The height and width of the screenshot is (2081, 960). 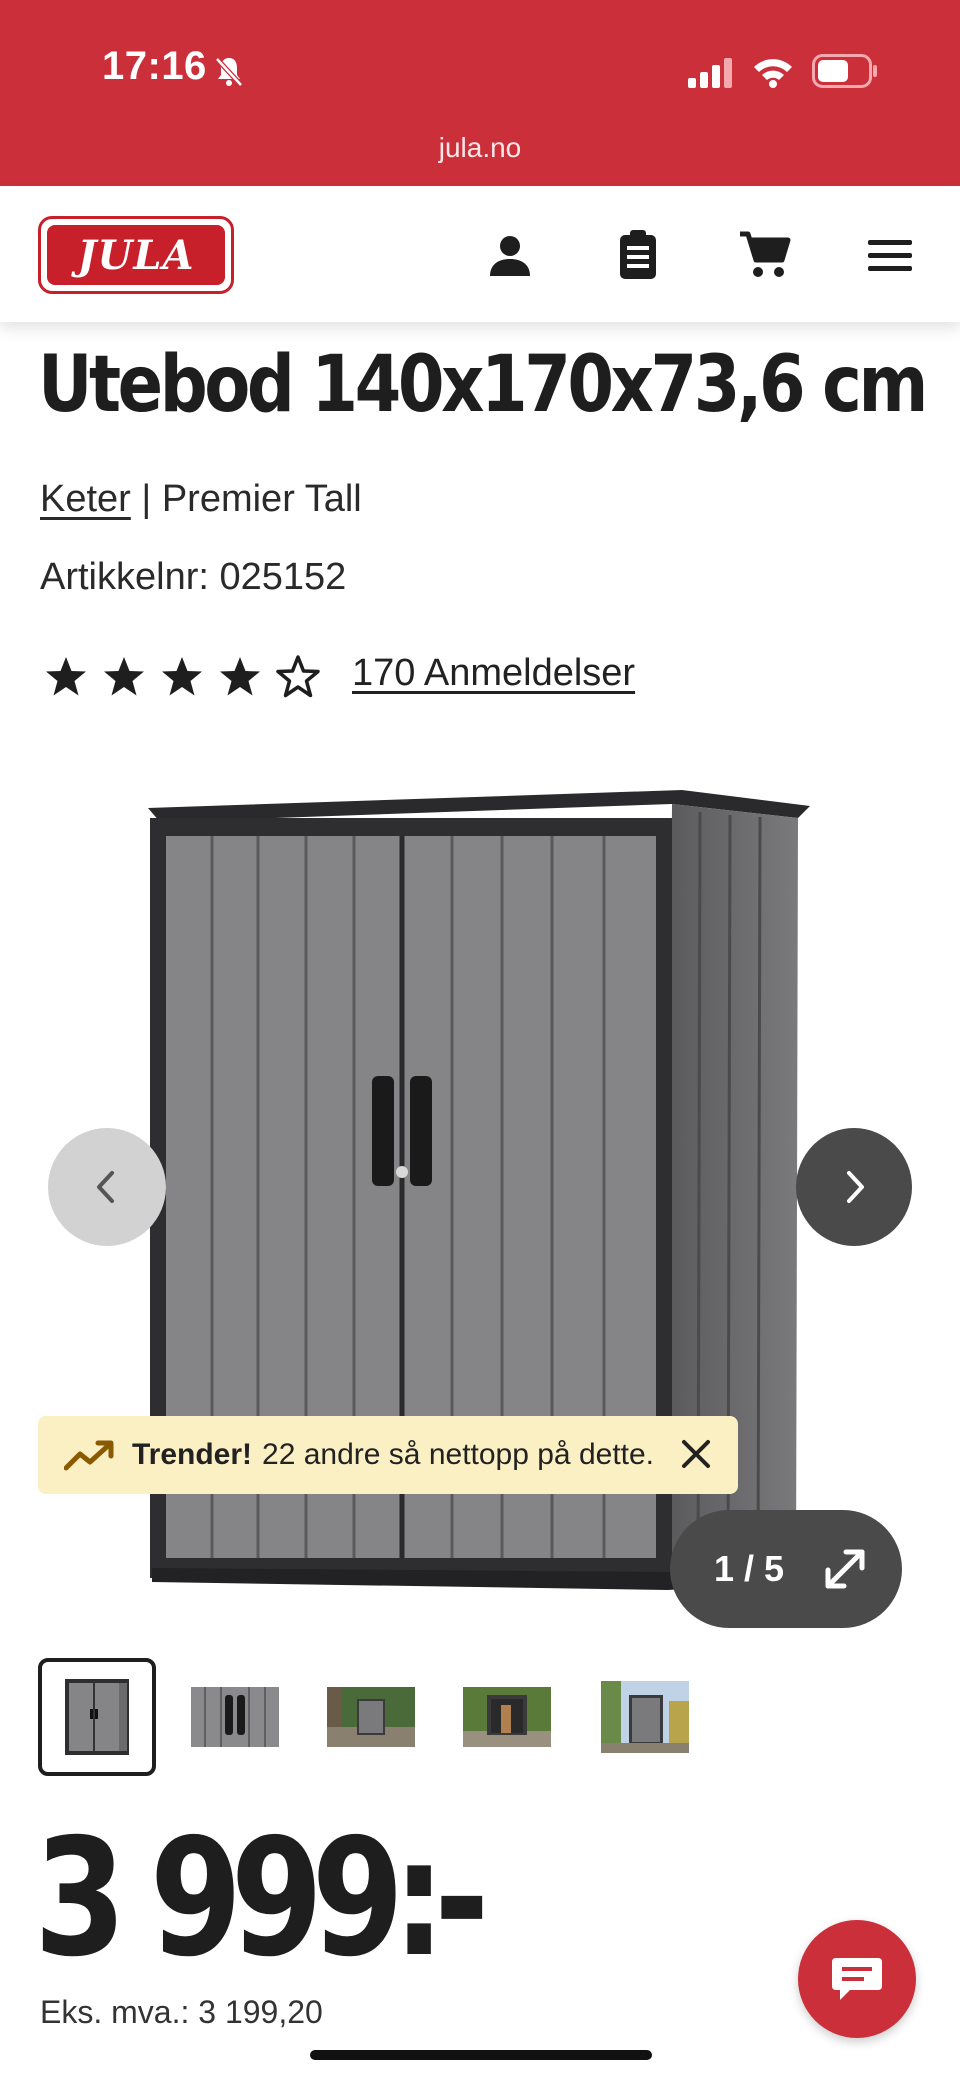 What do you see at coordinates (764, 254) in the screenshot?
I see `cart-icon` at bounding box center [764, 254].